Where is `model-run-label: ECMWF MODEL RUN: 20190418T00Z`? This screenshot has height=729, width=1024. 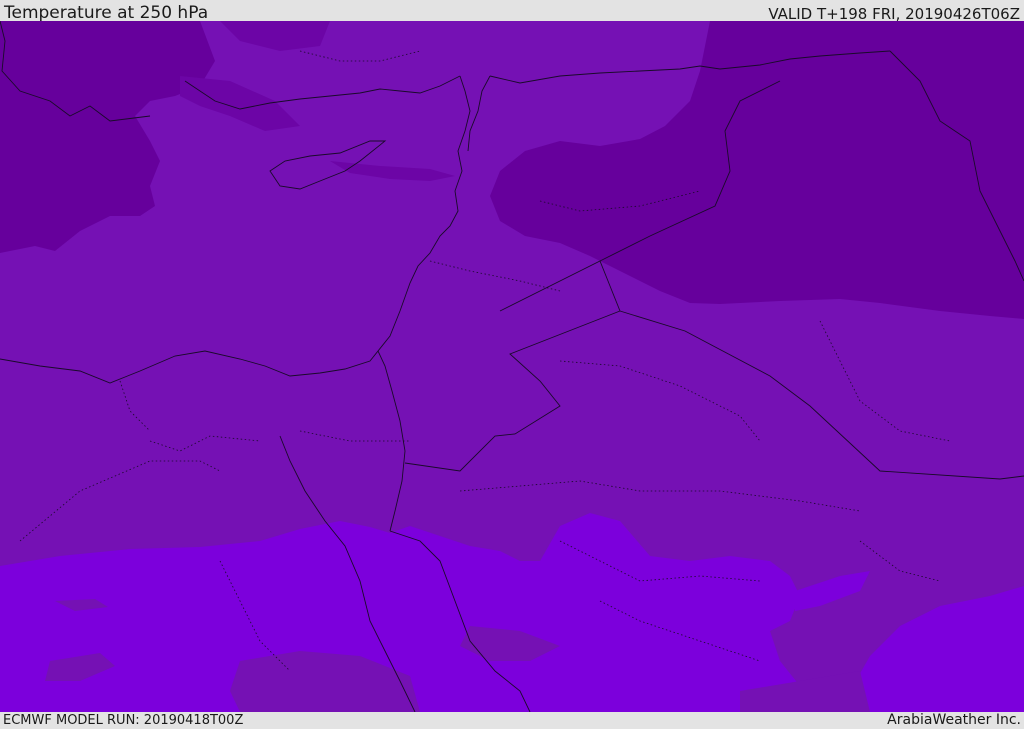
model-run-label: ECMWF MODEL RUN: 20190418T00Z is located at coordinates (123, 720).